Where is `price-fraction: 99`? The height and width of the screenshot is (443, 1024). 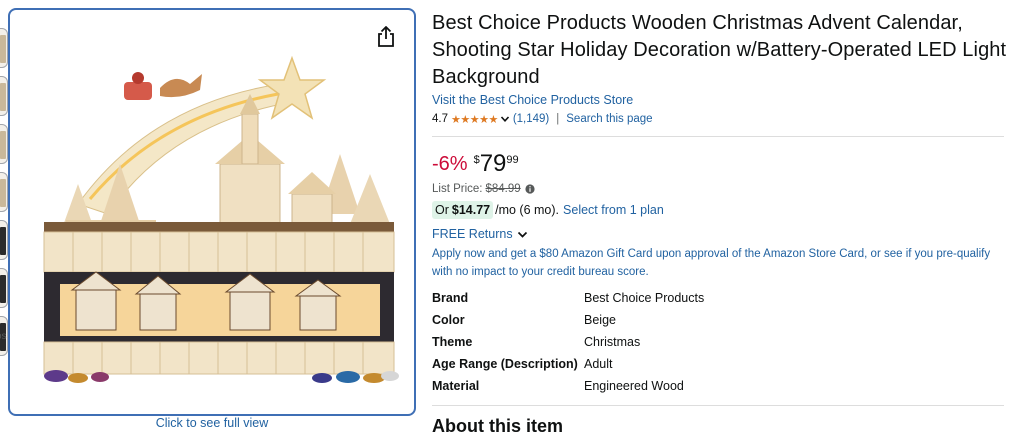
price-fraction: 99 is located at coordinates (512, 160).